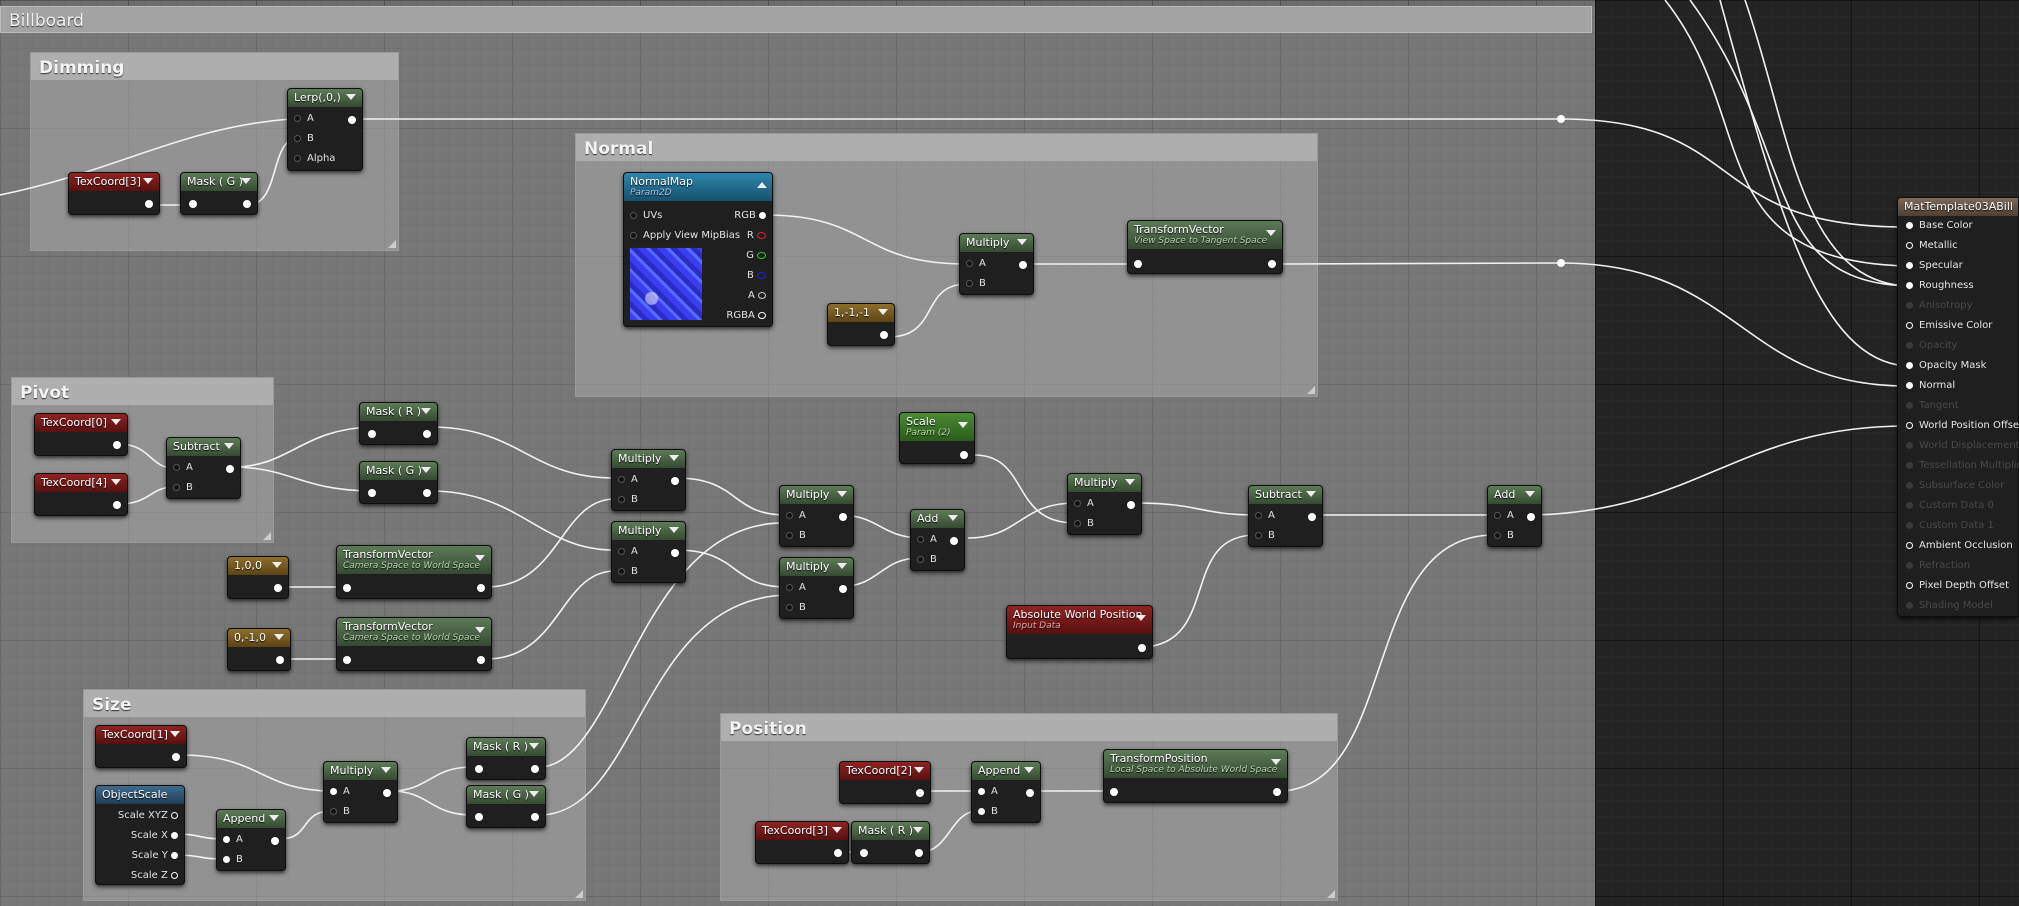 The width and height of the screenshot is (2019, 906). Describe the element at coordinates (1006, 792) in the screenshot. I see `append-position-node: Append A B` at that location.